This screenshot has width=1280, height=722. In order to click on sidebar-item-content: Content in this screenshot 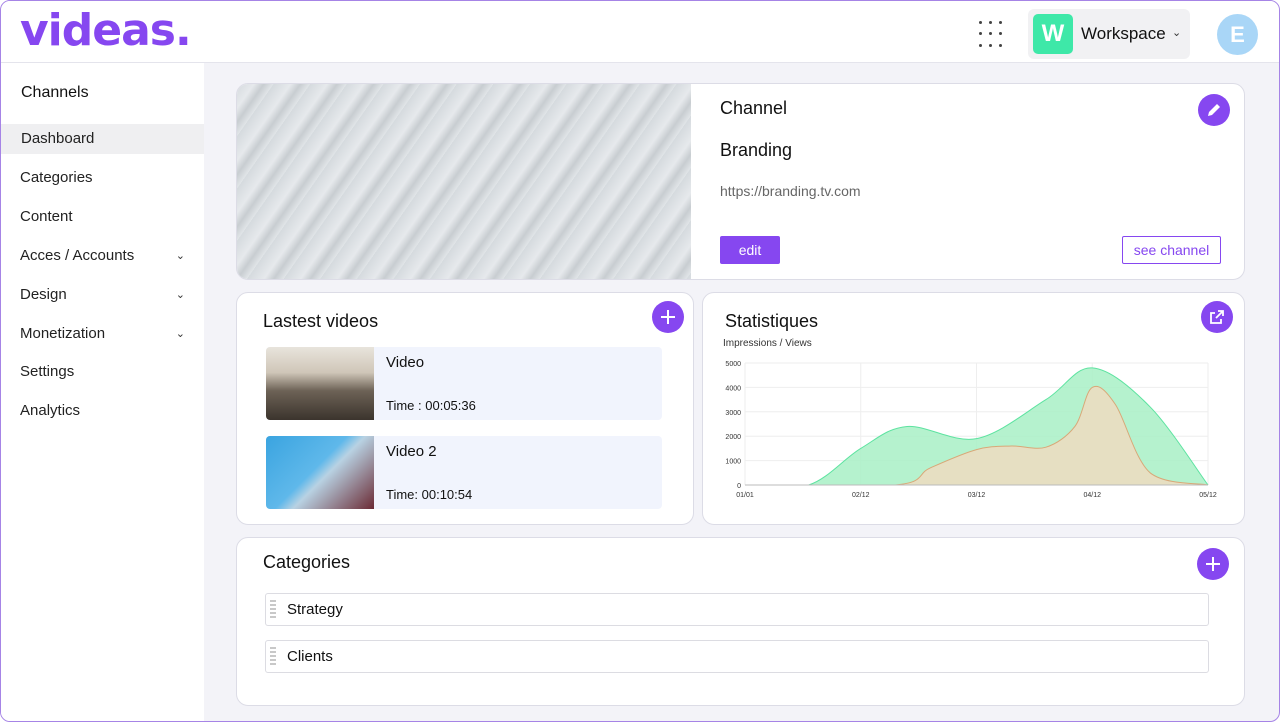, I will do `click(102, 217)`.